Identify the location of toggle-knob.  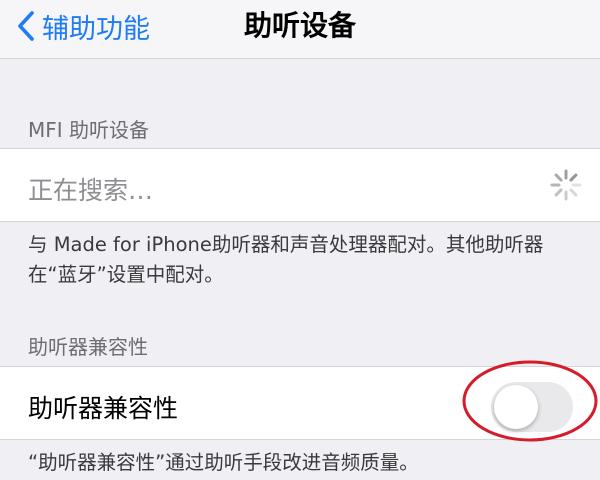
(516, 407).